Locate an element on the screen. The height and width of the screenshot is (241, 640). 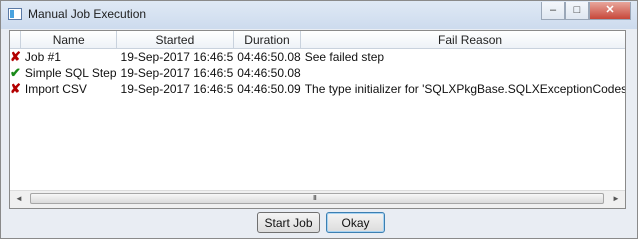
success-check-icon: ✔ is located at coordinates (15, 72).